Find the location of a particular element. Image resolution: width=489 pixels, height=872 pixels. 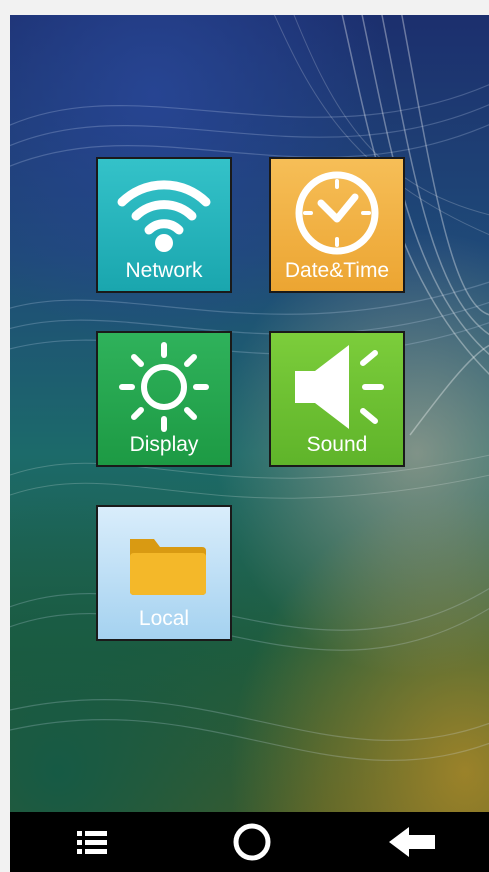

network-tile: Network is located at coordinates (164, 225).